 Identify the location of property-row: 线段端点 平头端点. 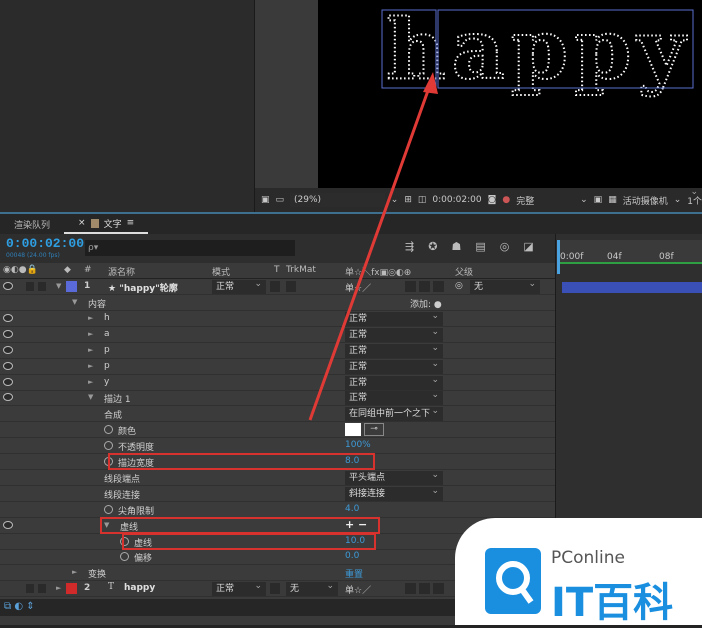
(277, 477).